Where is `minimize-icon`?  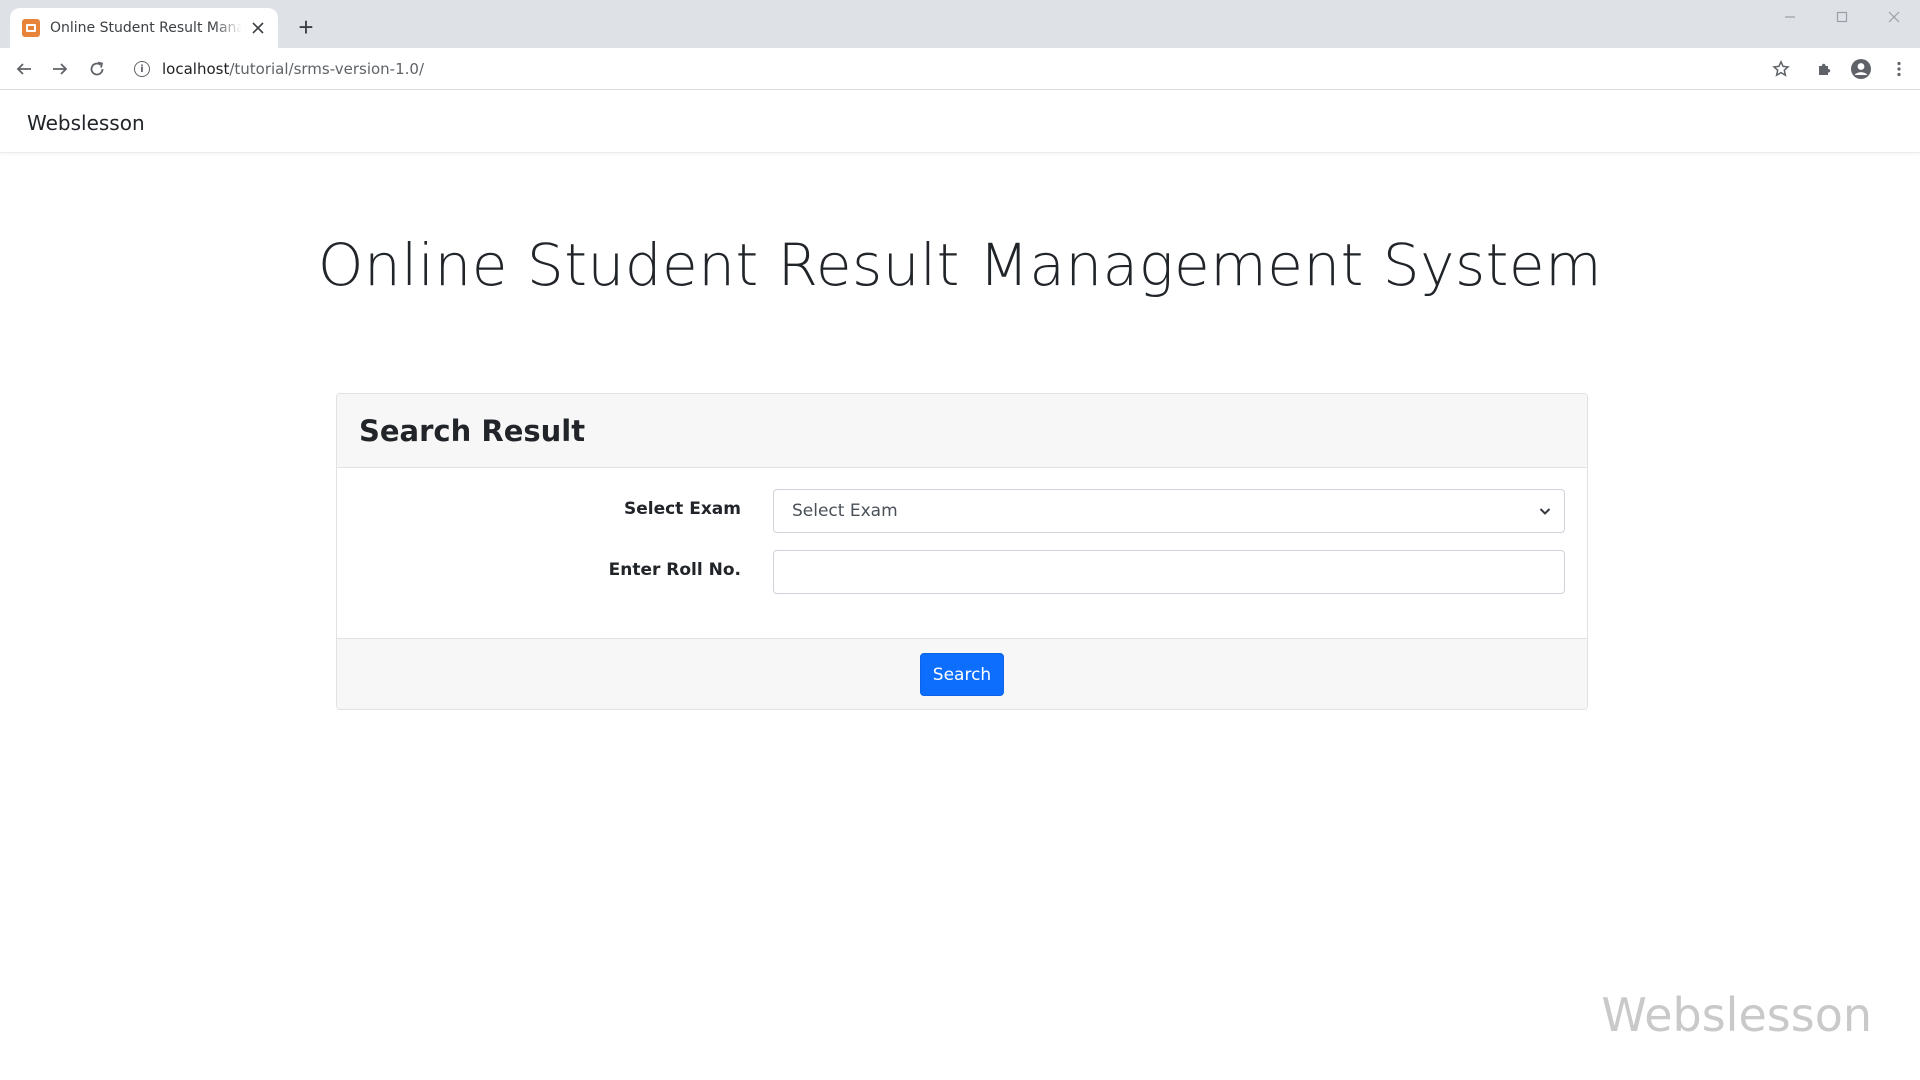 minimize-icon is located at coordinates (1790, 17).